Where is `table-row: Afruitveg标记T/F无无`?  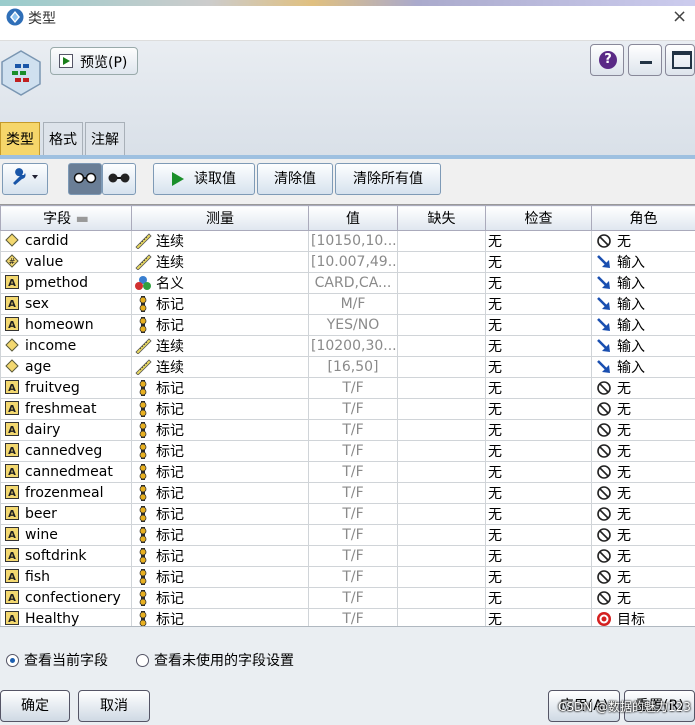
table-row: Afruitveg标记T/F无无 is located at coordinates (348, 388).